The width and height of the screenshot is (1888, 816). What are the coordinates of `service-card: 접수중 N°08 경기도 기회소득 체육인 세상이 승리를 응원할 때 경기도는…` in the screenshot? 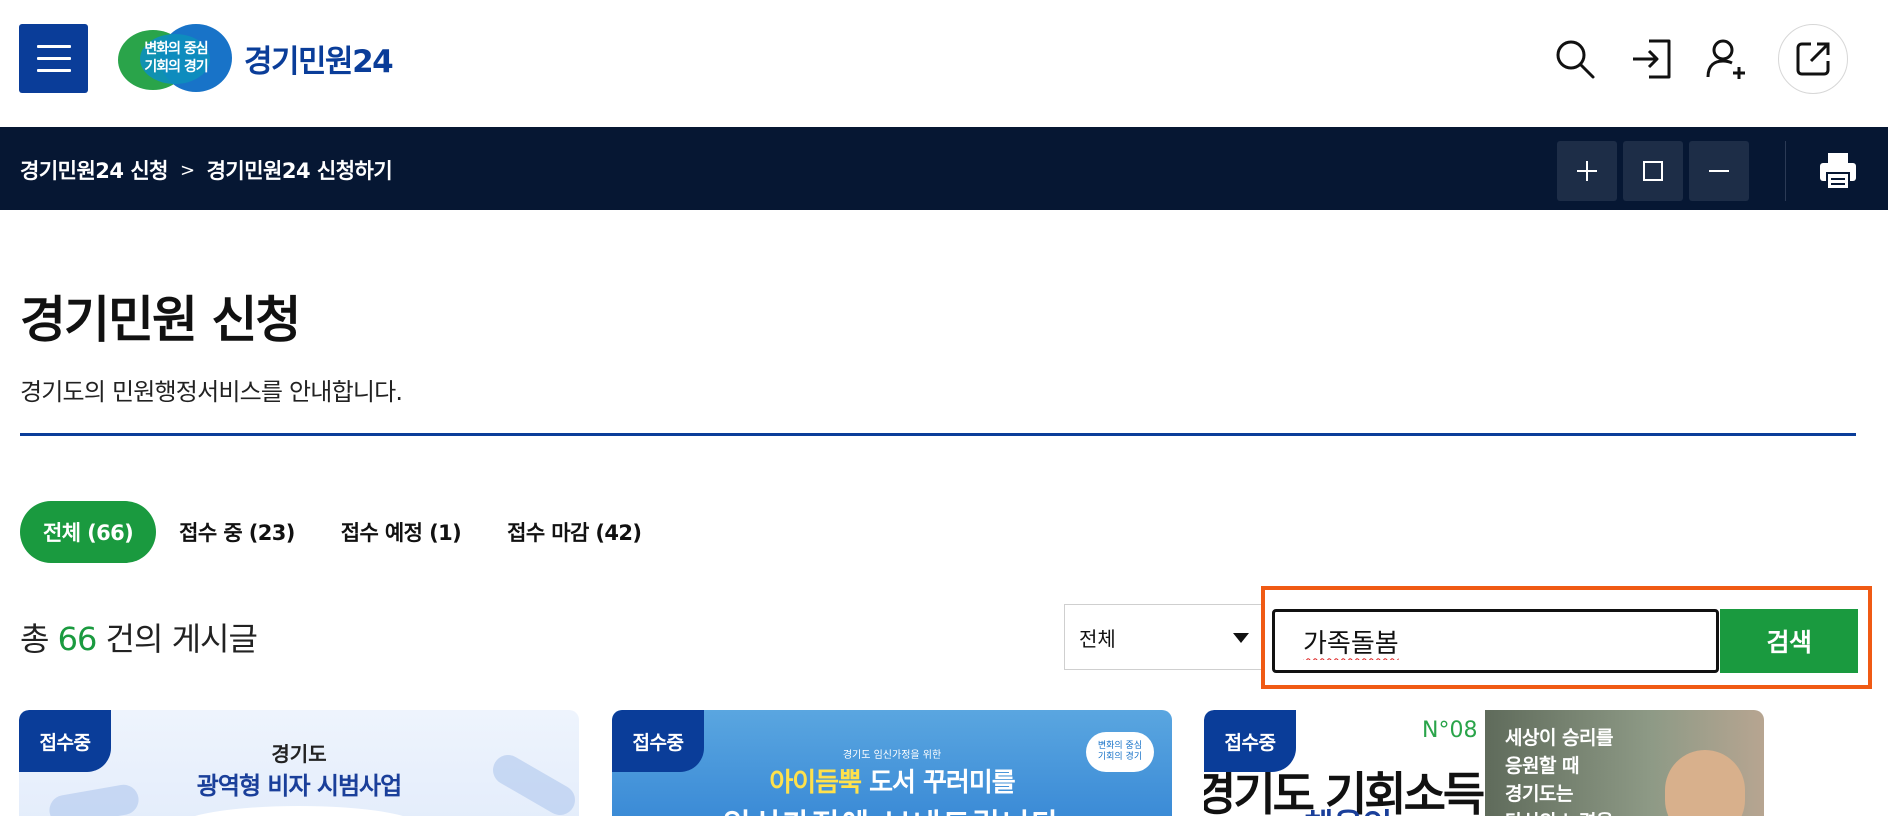 It's located at (1484, 763).